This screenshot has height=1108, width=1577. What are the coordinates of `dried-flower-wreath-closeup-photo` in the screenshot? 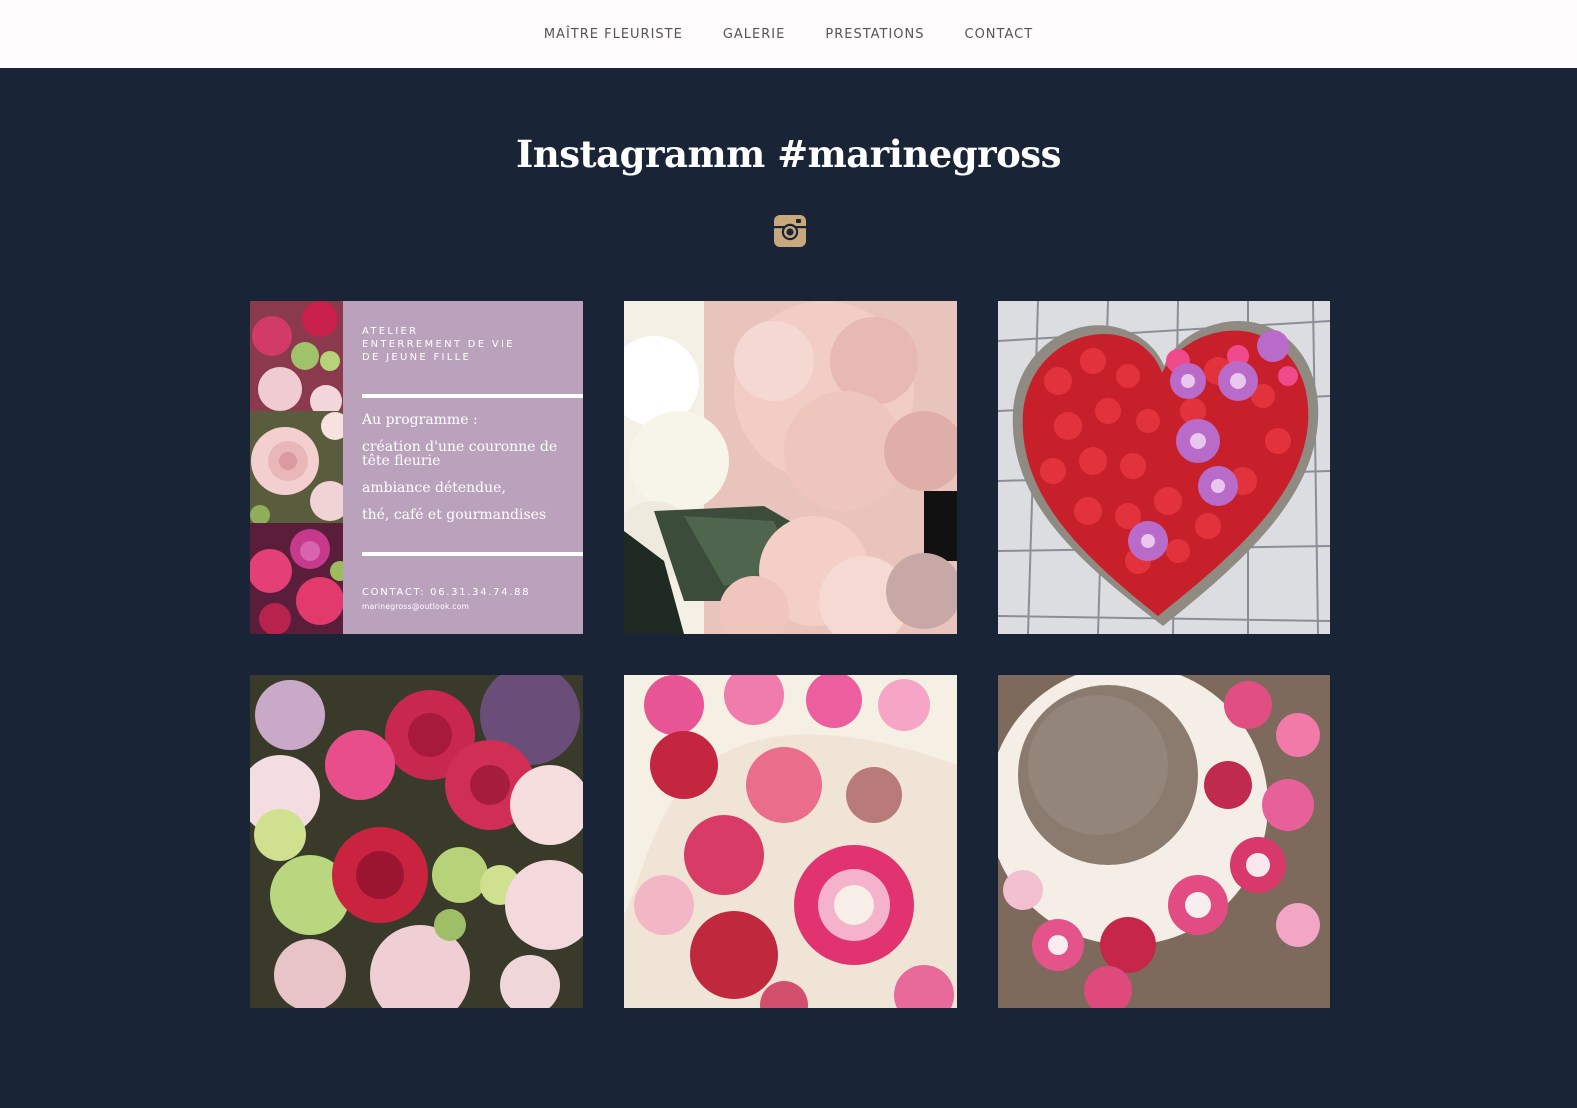 It's located at (1164, 841).